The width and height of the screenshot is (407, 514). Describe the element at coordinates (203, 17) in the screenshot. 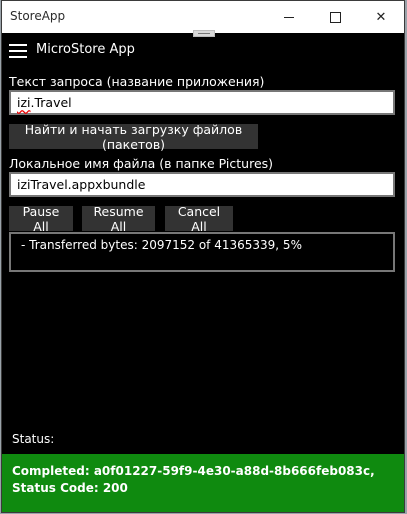

I see `title-bar: StoreApp ✕` at that location.